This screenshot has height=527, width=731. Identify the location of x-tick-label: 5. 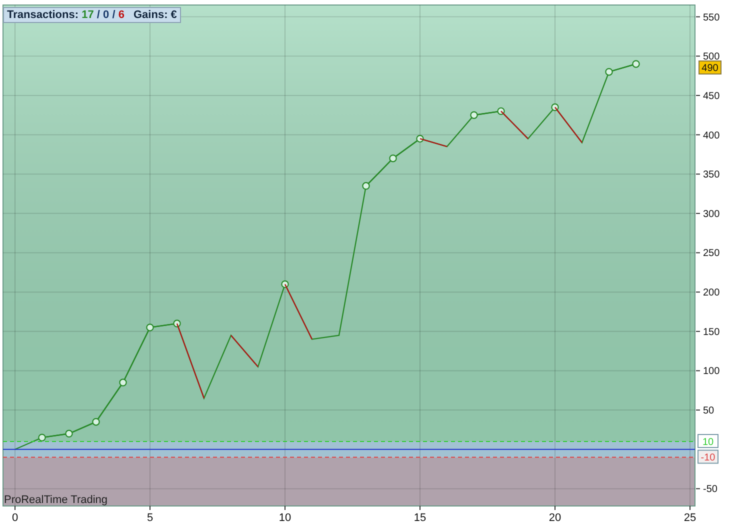
(150, 518).